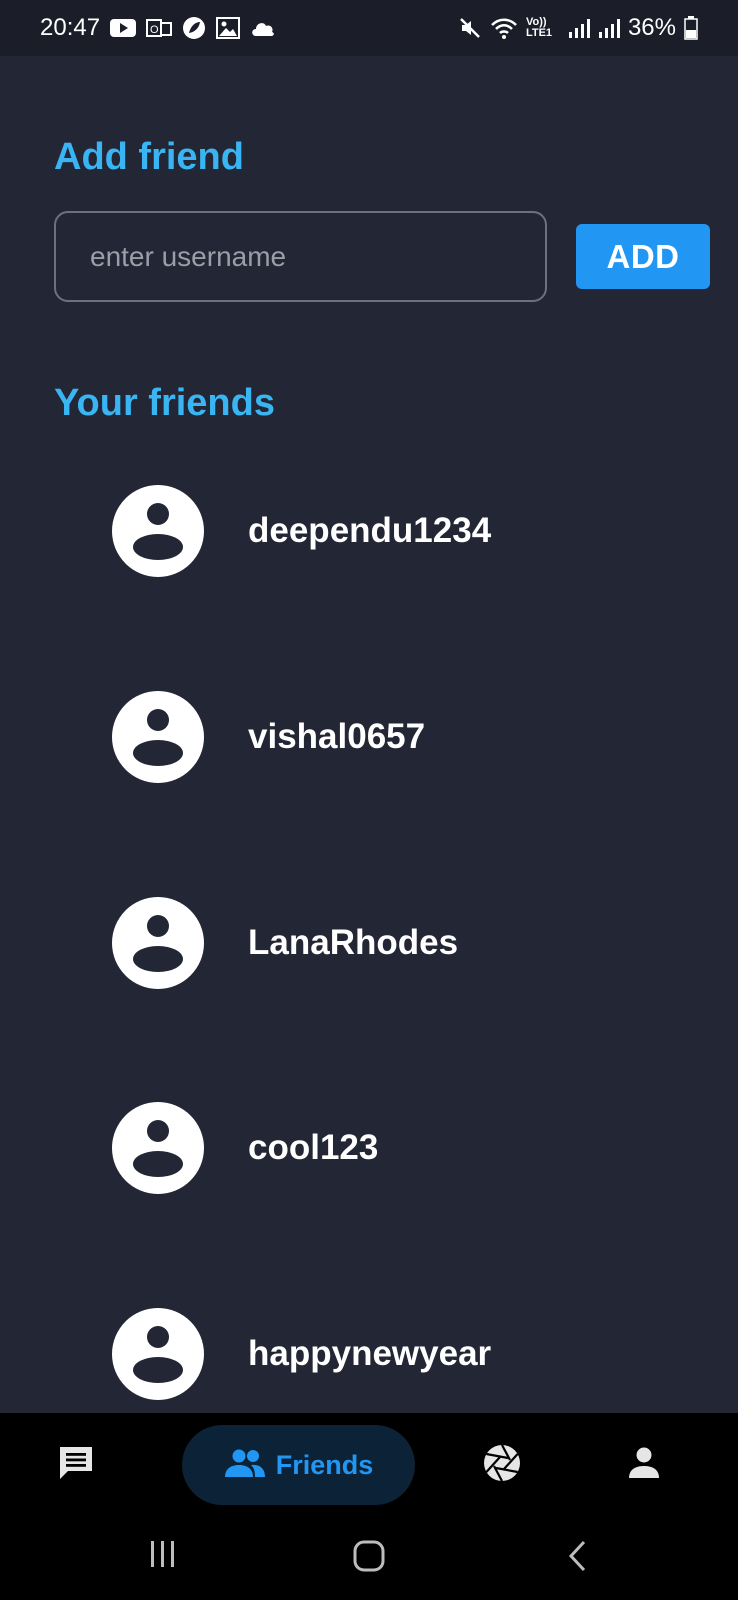 Image resolution: width=738 pixels, height=1600 pixels. I want to click on nav-friends-label: Friends, so click(324, 1464).